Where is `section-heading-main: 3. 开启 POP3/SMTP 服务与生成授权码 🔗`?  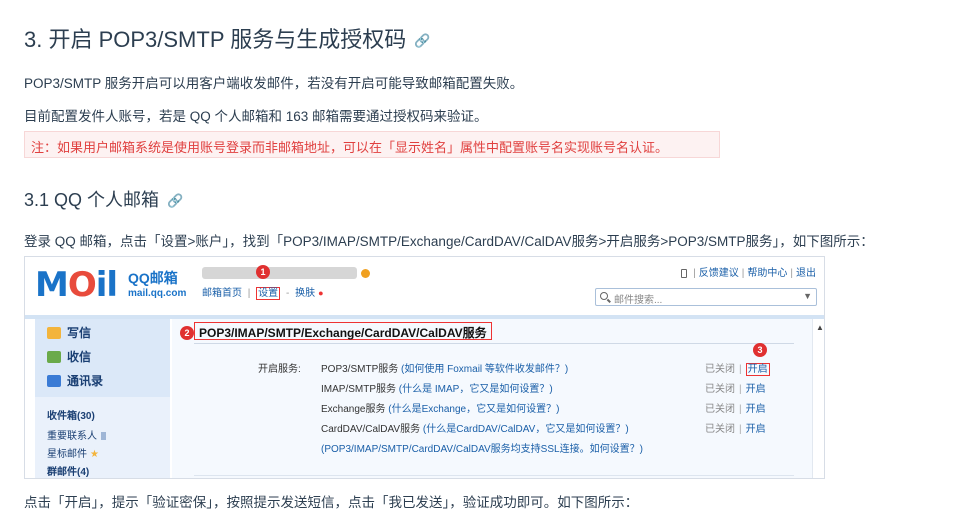
section-heading-main: 3. 开启 POP3/SMTP 服务与生成授权码 🔗 is located at coordinates (227, 38).